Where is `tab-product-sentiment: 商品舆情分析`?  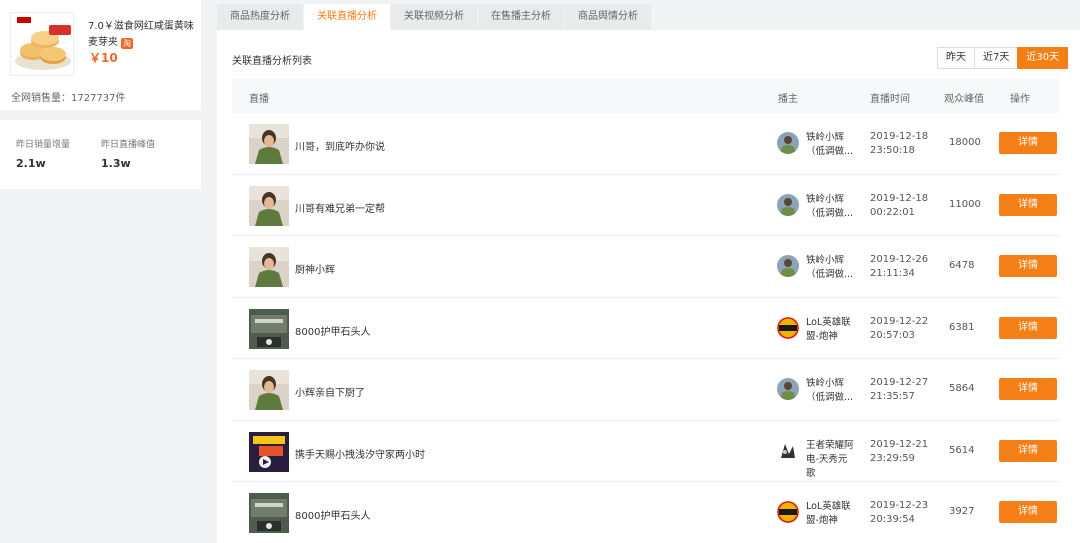
tab-product-sentiment: 商品舆情分析 is located at coordinates (608, 17).